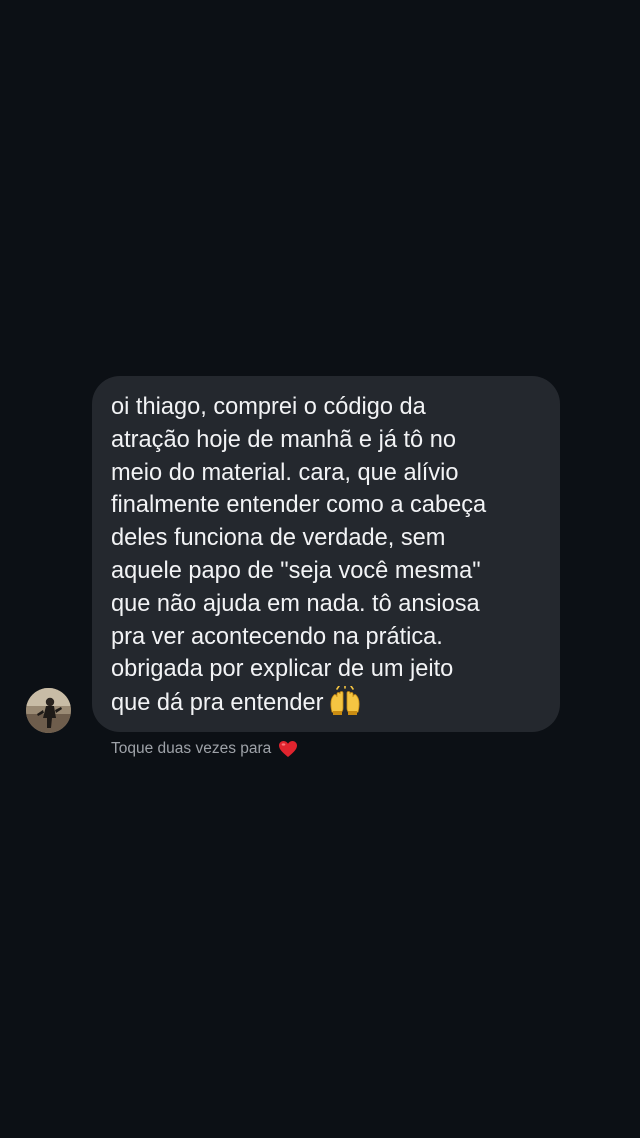 This screenshot has width=640, height=1138. I want to click on raising-hands-icon, so click(345, 701).